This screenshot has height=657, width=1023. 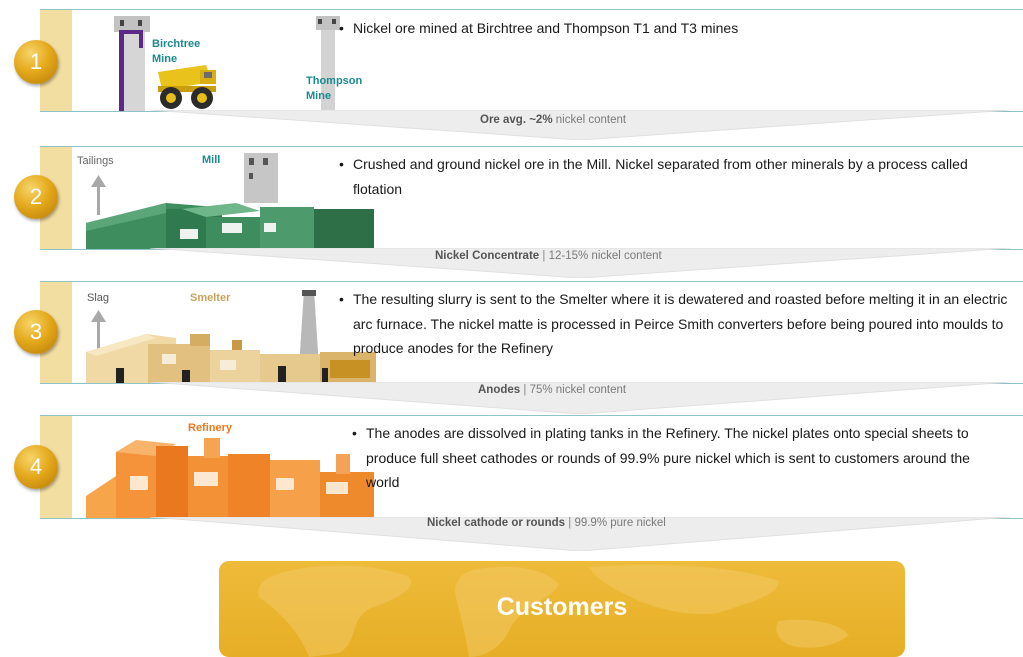 I want to click on customers-label: Customers, so click(x=562, y=607).